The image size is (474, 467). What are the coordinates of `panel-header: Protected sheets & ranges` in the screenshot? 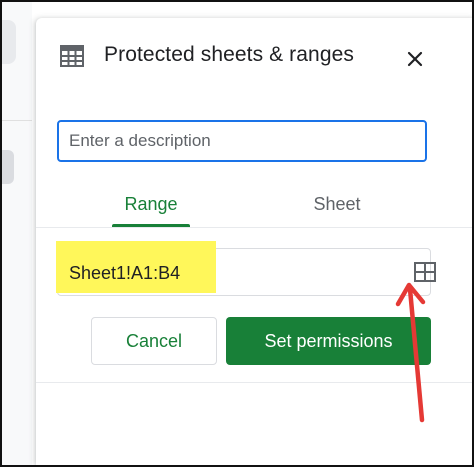 It's located at (254, 54).